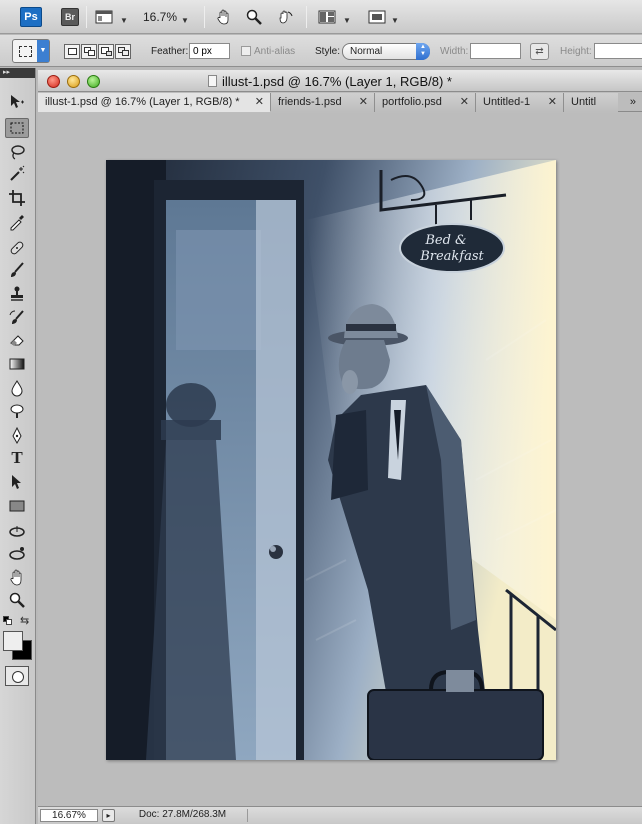 This screenshot has height=824, width=642. I want to click on sign-text-line1: Bed &, so click(445, 240).